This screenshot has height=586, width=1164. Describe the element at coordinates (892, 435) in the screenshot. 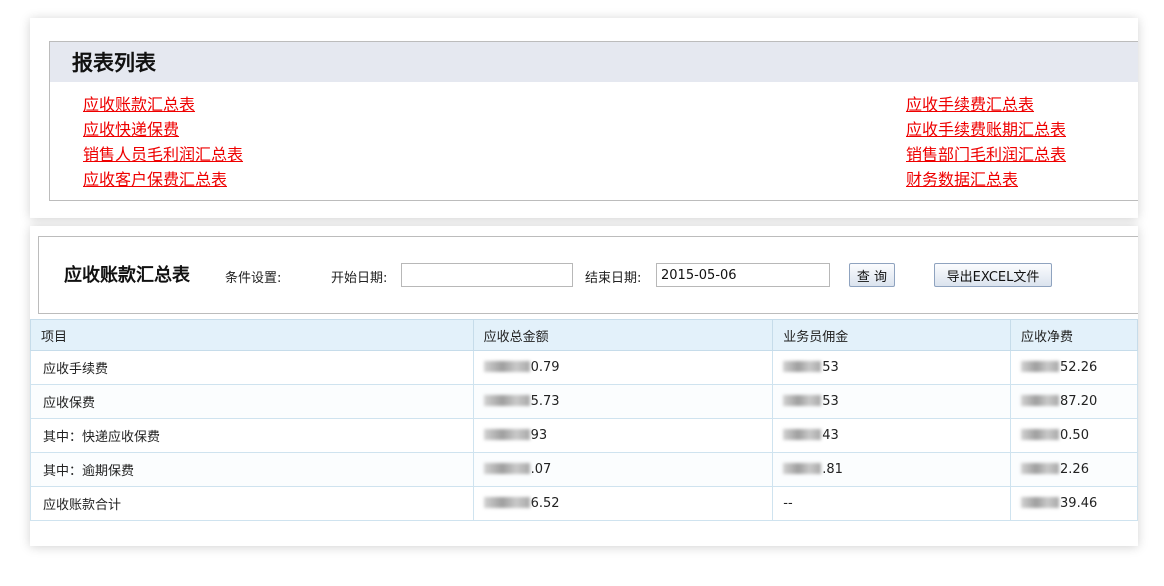

I see `cell-commission: 43` at that location.